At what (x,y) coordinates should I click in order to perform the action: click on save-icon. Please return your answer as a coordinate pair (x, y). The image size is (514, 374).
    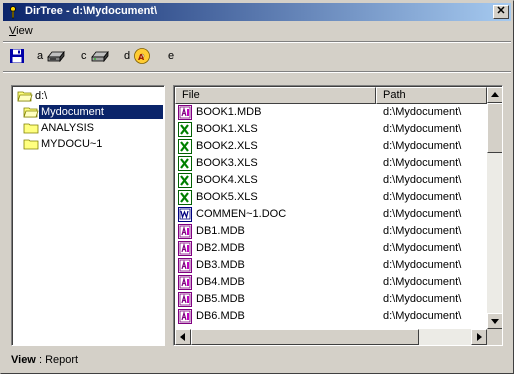
    Looking at the image, I should click on (17, 56).